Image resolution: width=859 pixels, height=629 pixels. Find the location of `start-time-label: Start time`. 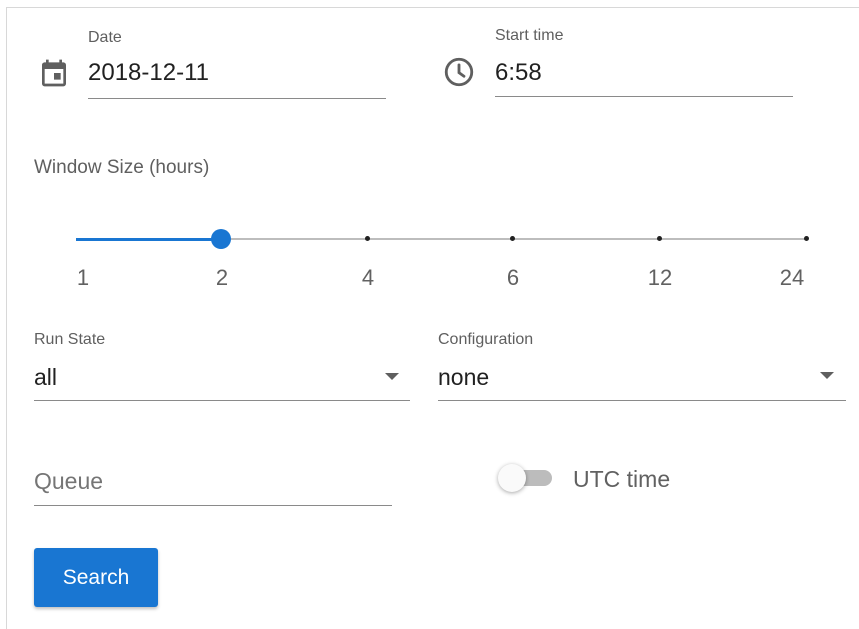

start-time-label: Start time is located at coordinates (529, 35).